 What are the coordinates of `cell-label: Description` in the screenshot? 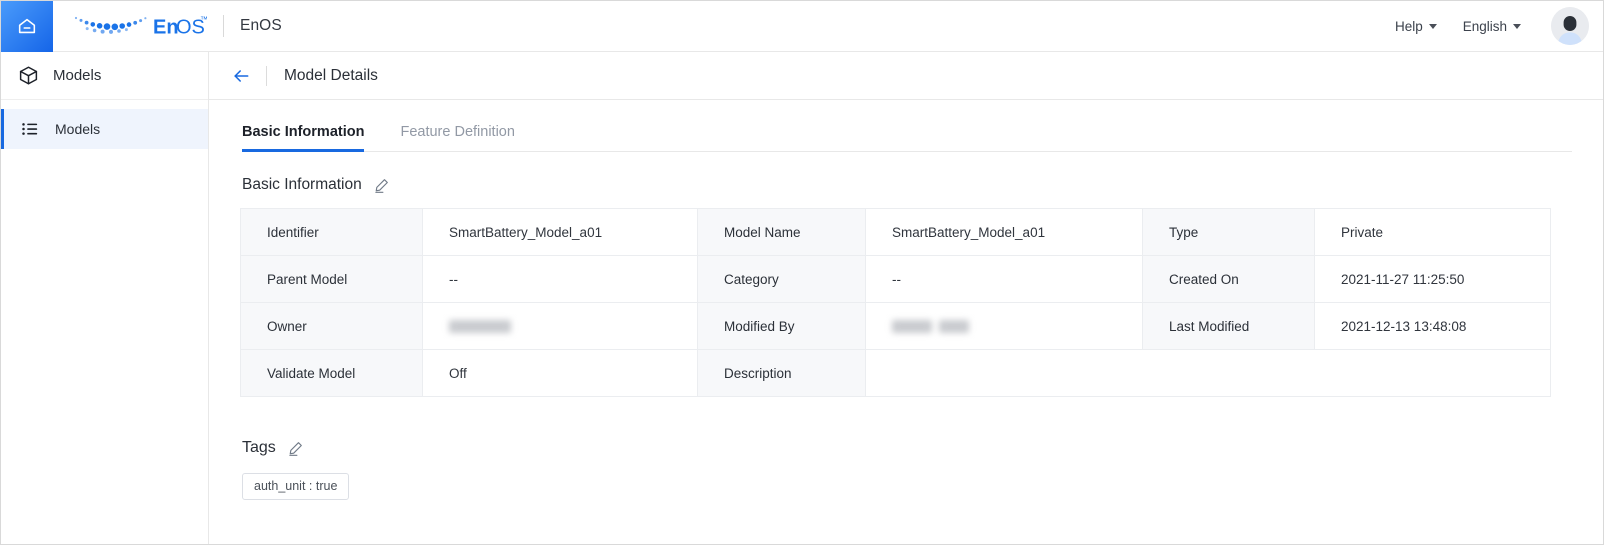 It's located at (781, 373).